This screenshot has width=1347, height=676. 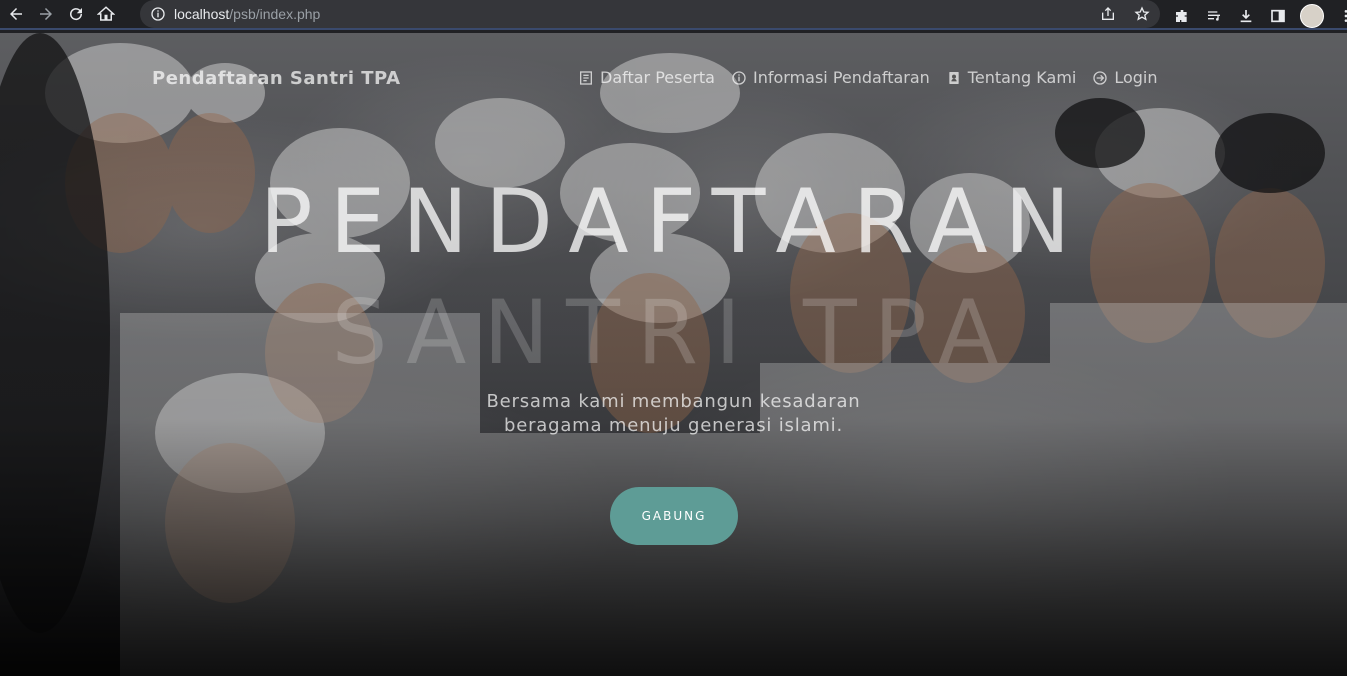 I want to click on login-icon, so click(x=1100, y=77).